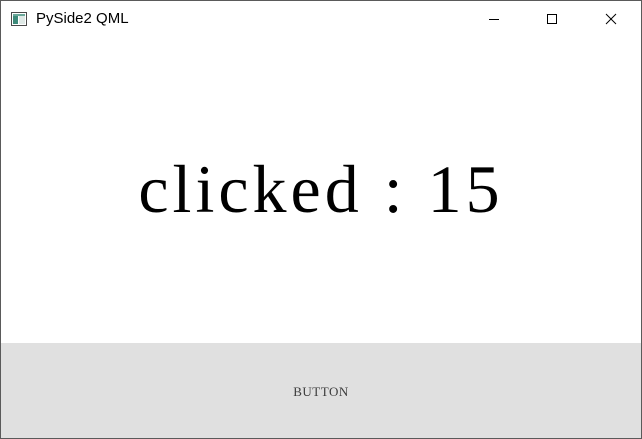  I want to click on minimize-button, so click(494, 19).